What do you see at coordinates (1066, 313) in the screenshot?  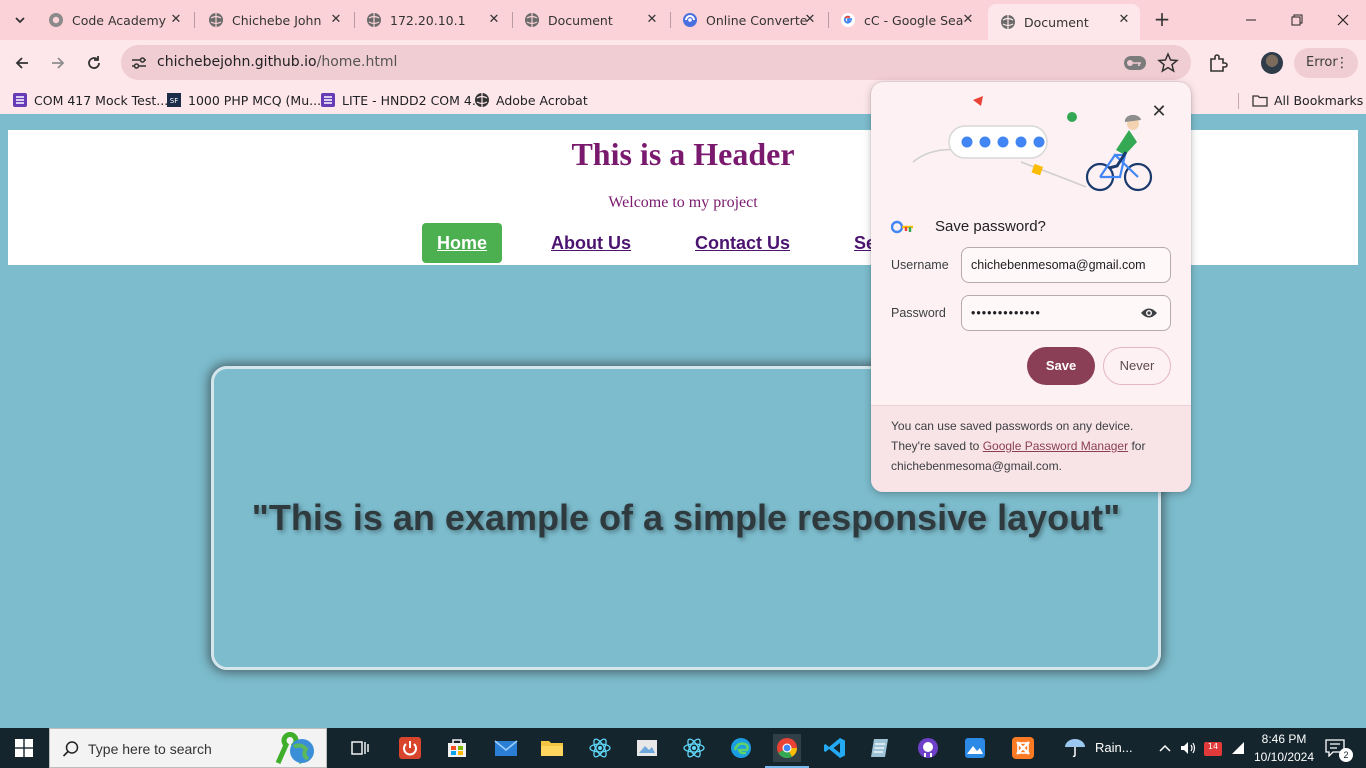 I see `password-field: •••••••••••••` at bounding box center [1066, 313].